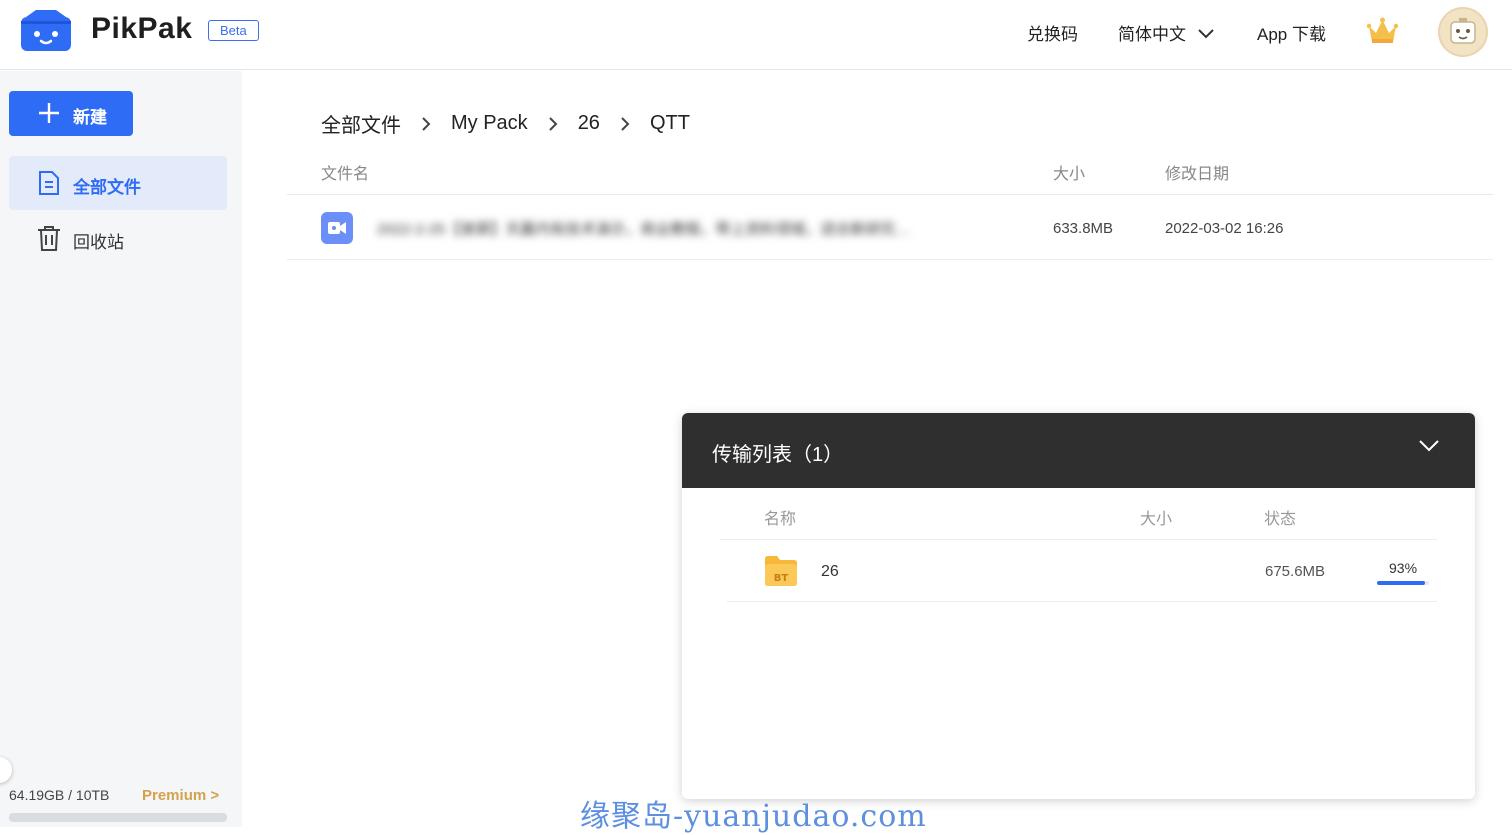 This screenshot has width=1512, height=835. I want to click on sidebar-item-all-files: 全部文件, so click(118, 183).